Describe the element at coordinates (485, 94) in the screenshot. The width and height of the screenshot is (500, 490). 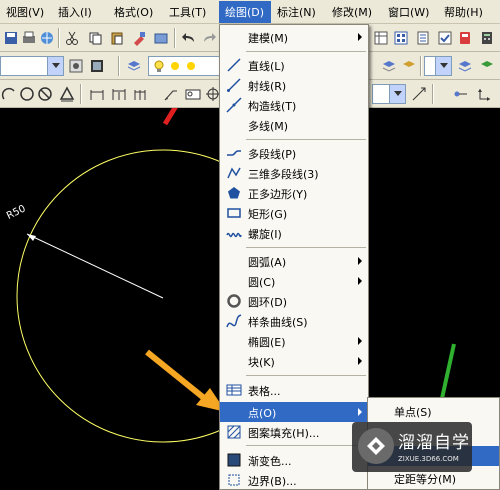
I see `ucs-icon` at that location.